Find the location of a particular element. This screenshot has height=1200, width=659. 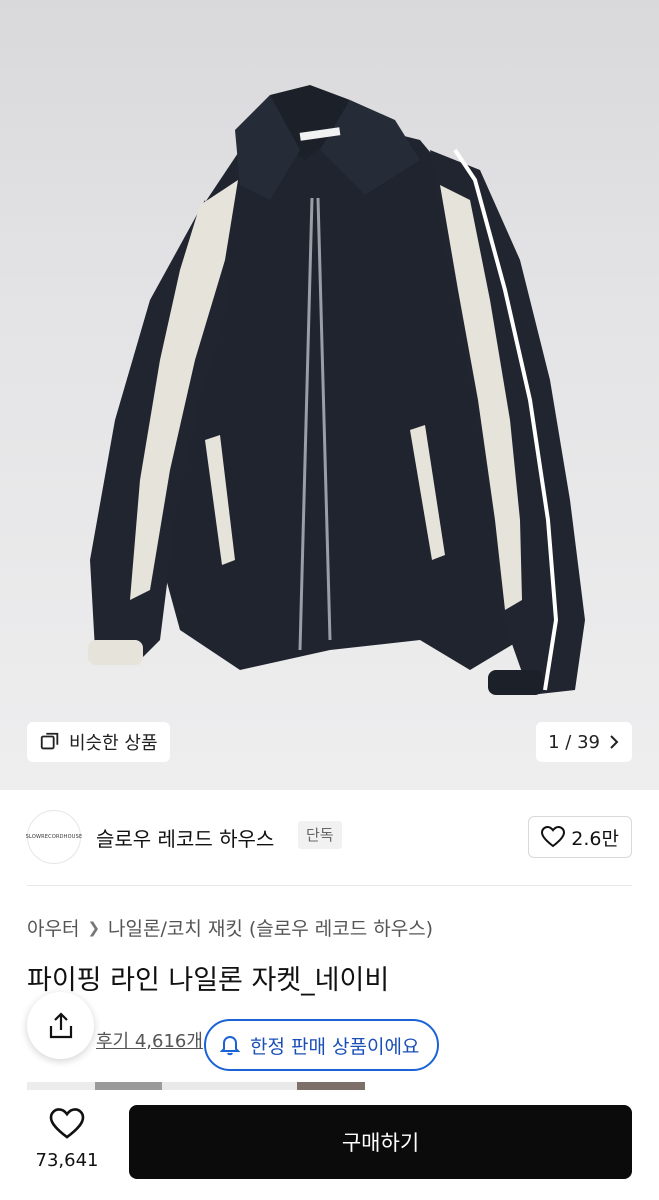

review-link: 후기 4,616개 is located at coordinates (149, 1040).